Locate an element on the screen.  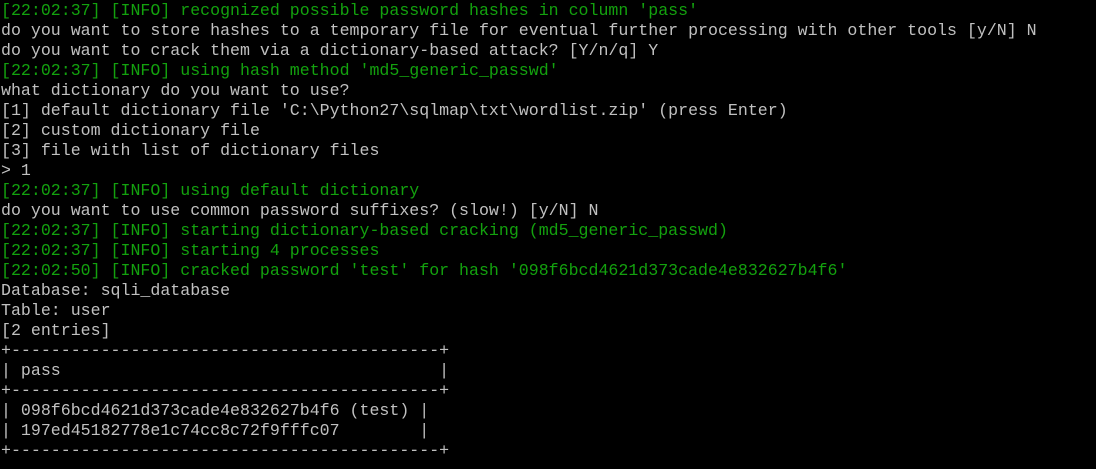
database-name: Database: sqli_database is located at coordinates (116, 290).